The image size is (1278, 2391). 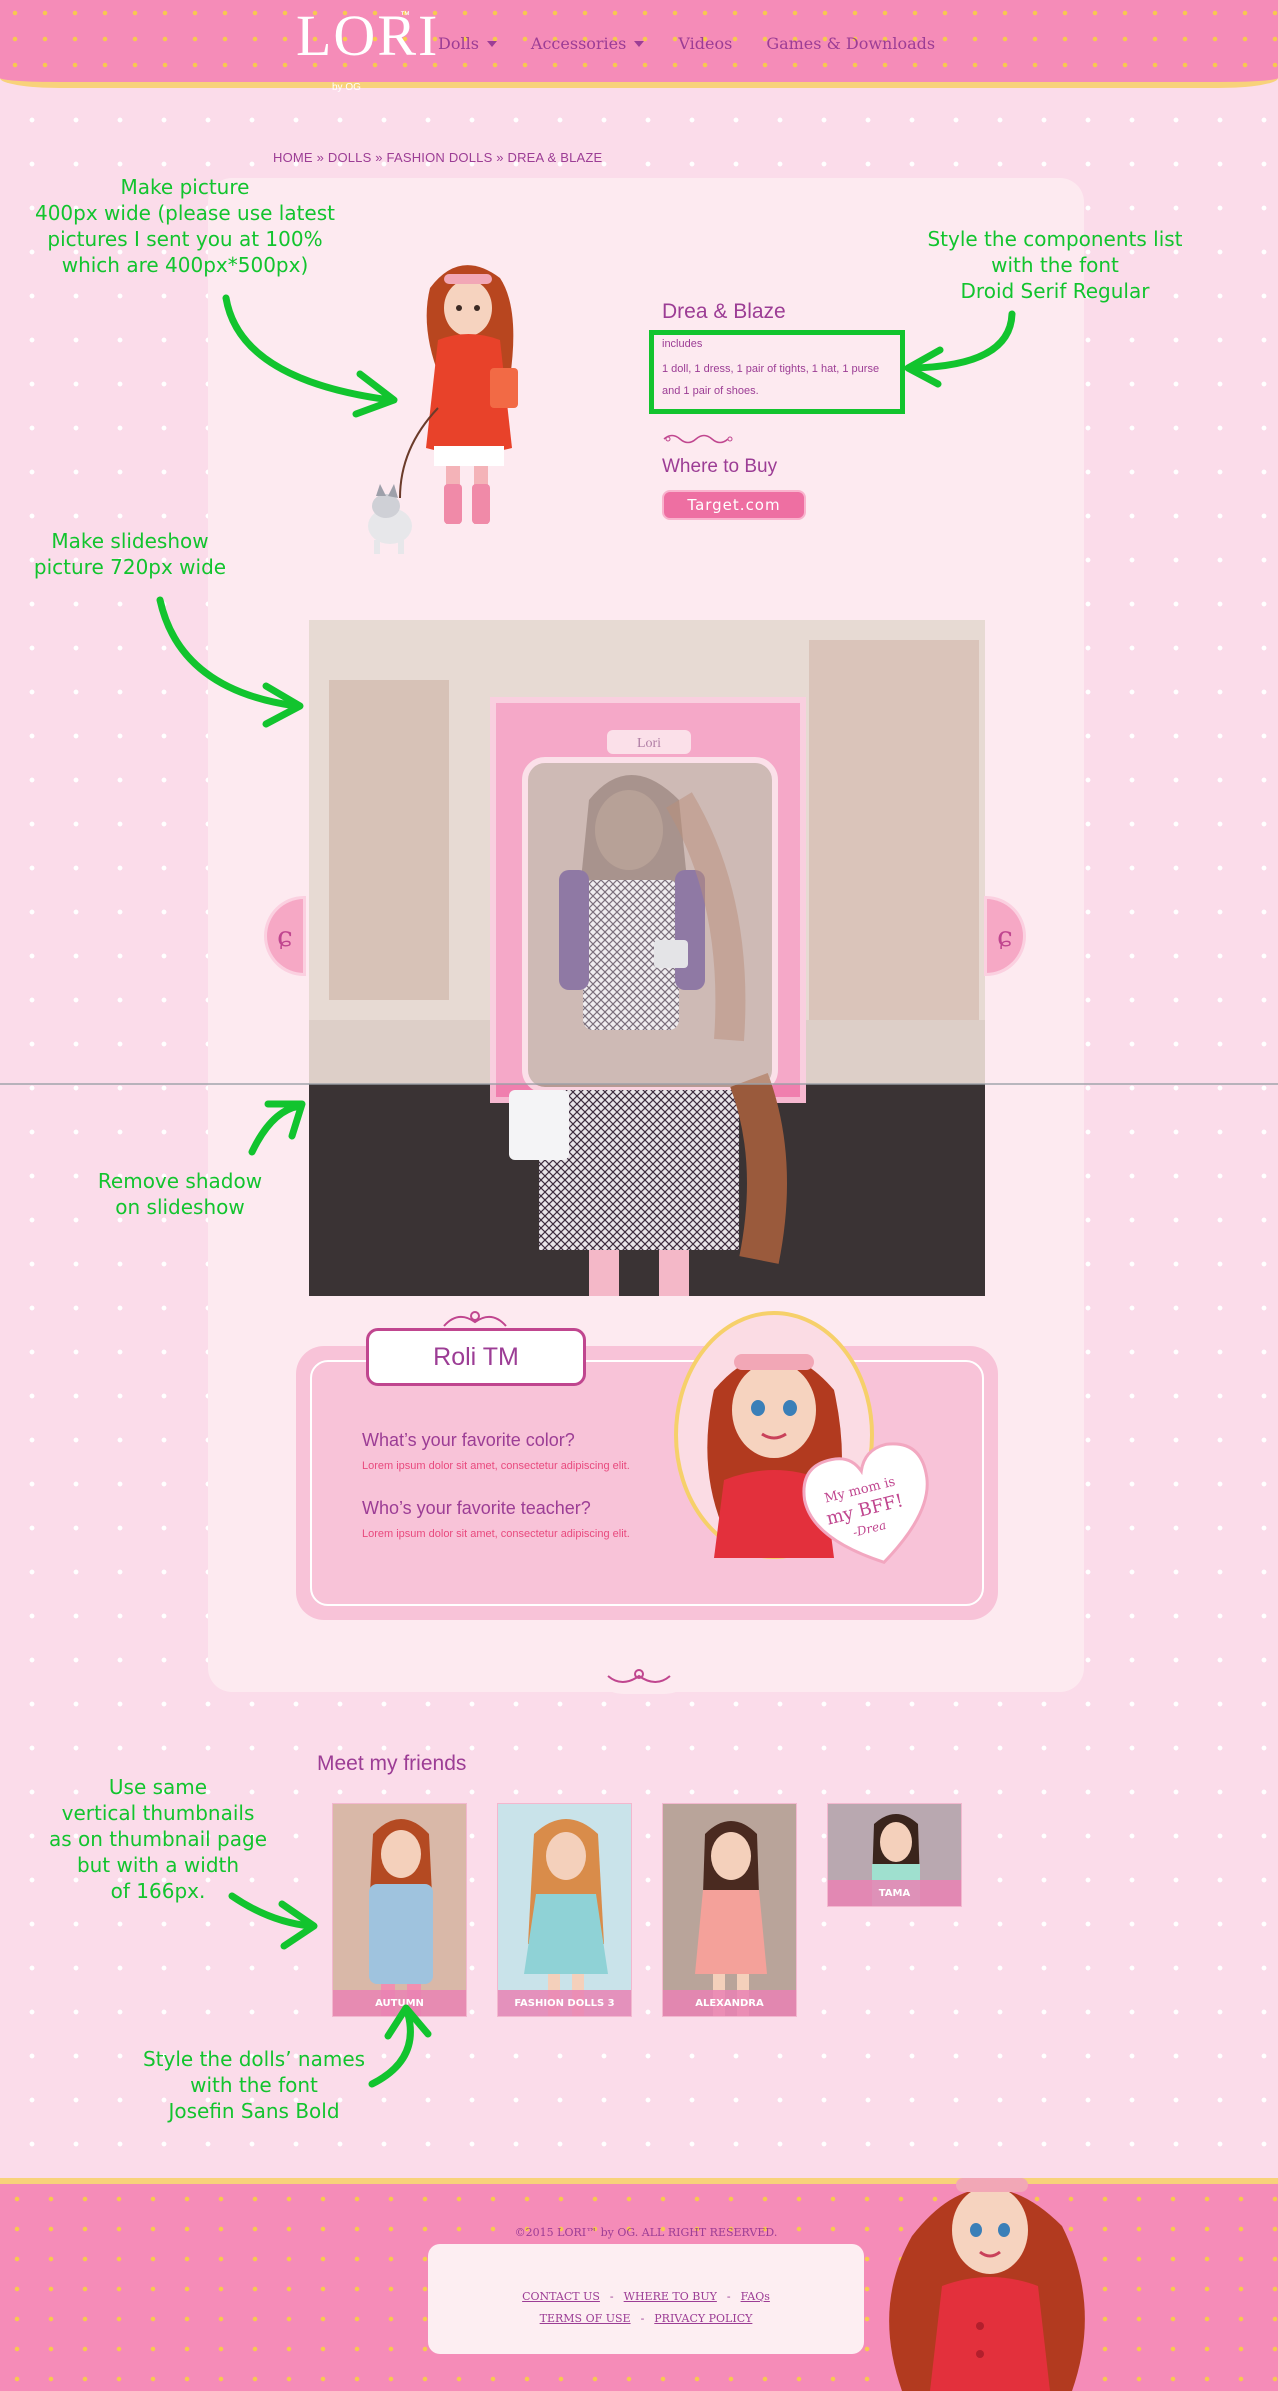 What do you see at coordinates (646, 2318) in the screenshot?
I see `footer-links-row-2: TERMS OF USE - PRIVACY POLICY` at bounding box center [646, 2318].